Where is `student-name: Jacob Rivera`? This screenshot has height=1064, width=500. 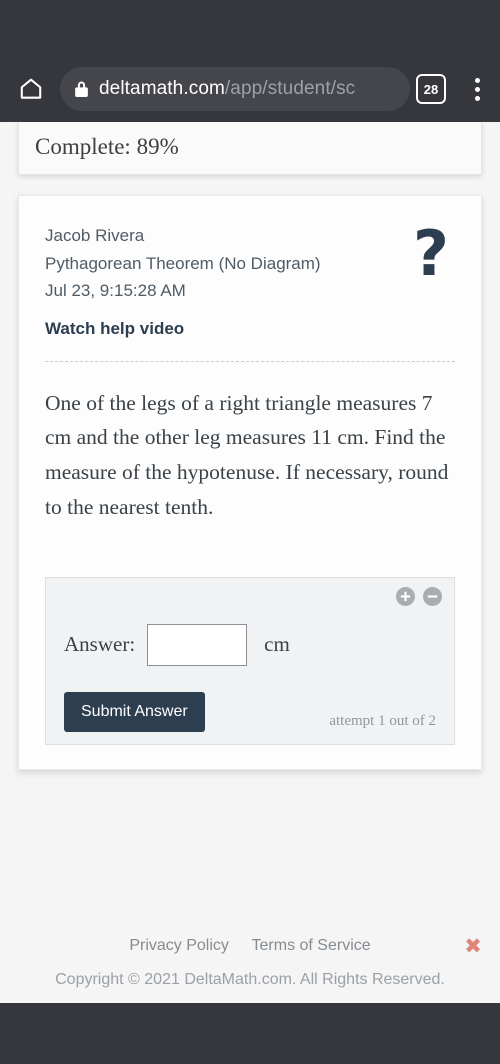 student-name: Jacob Rivera is located at coordinates (95, 235).